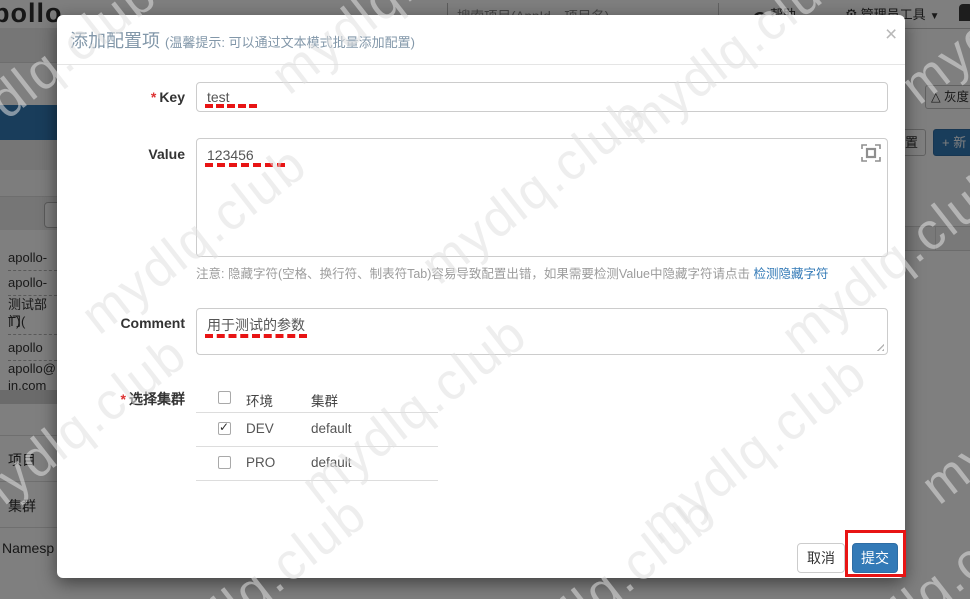  What do you see at coordinates (260, 428) in the screenshot?
I see `env-value: DEV` at bounding box center [260, 428].